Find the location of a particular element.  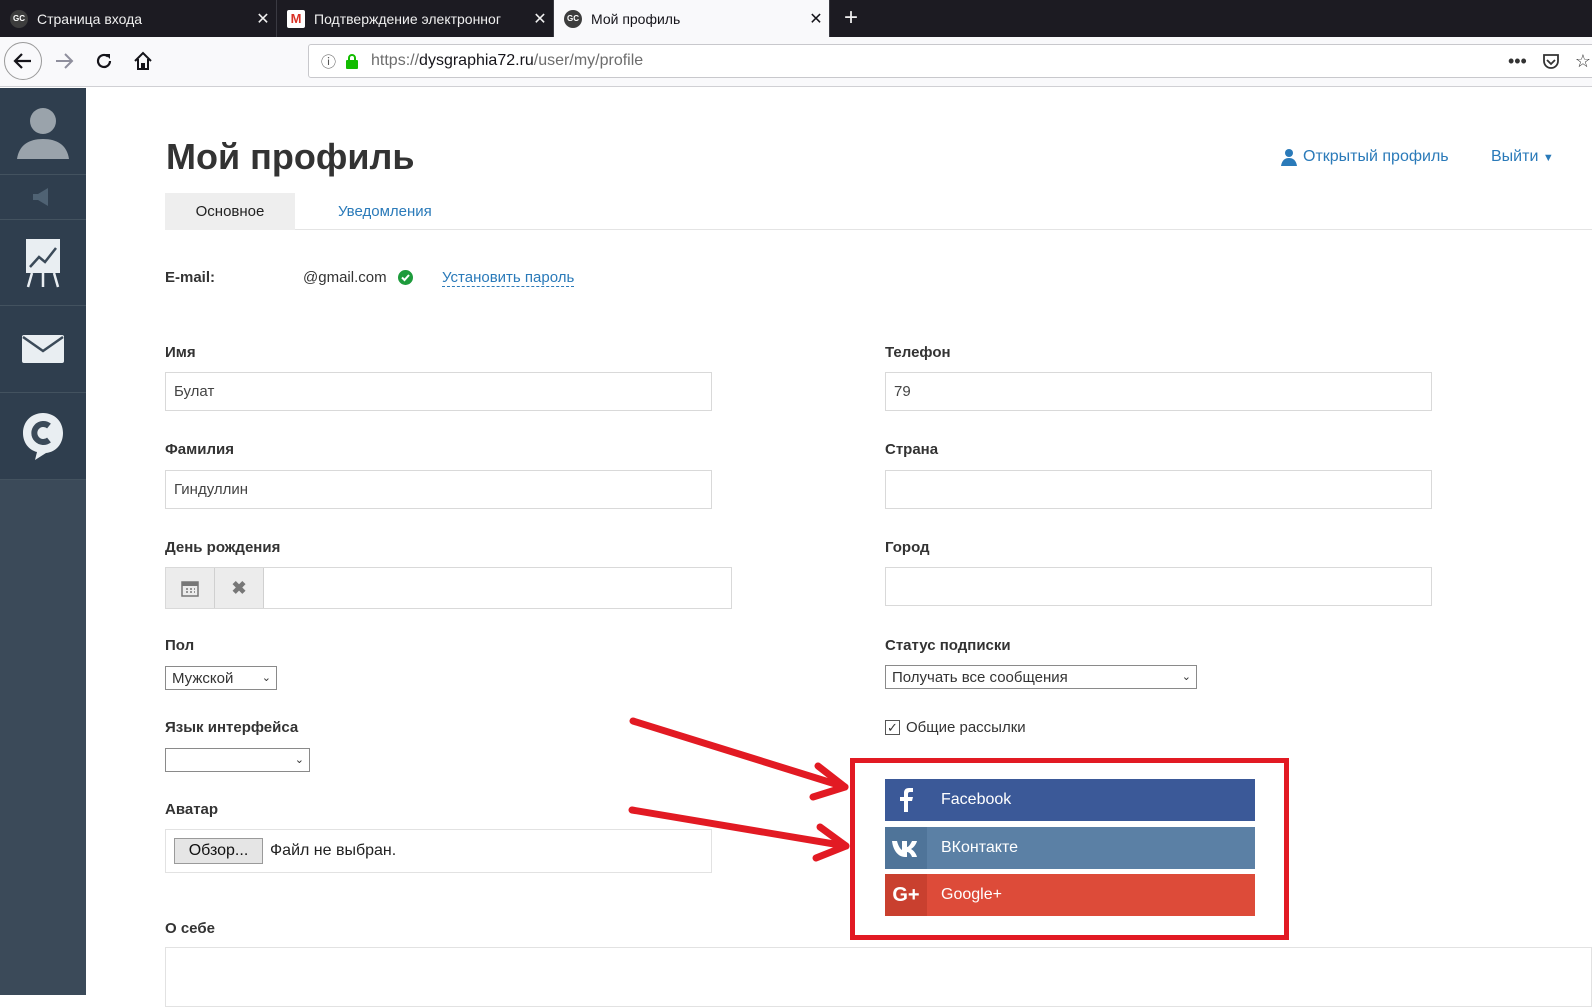

annotation-arrow-upper is located at coordinates (739, 759).